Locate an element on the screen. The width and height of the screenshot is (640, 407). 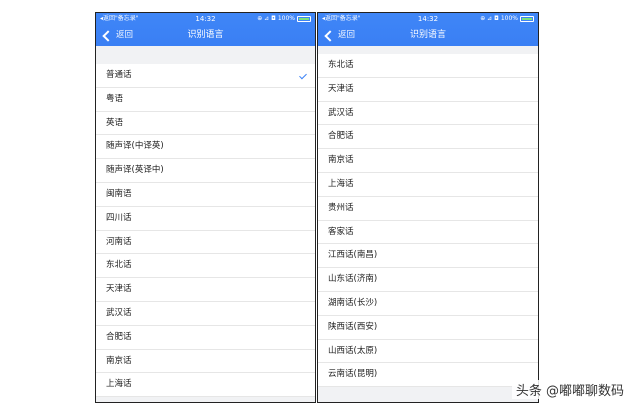
language-option: 粤语 is located at coordinates (205, 100).